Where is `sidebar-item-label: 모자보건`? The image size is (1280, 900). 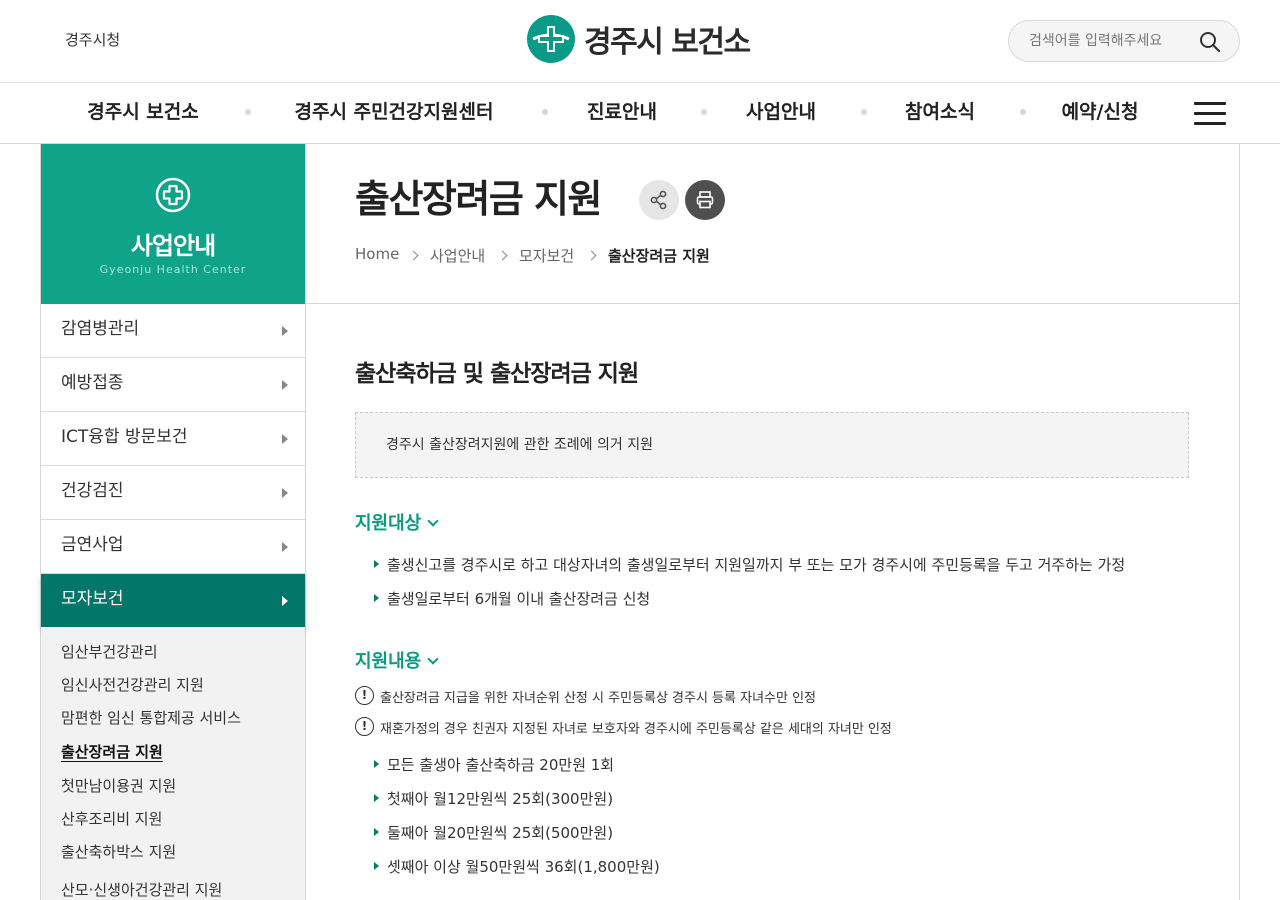 sidebar-item-label: 모자보건 is located at coordinates (92, 599).